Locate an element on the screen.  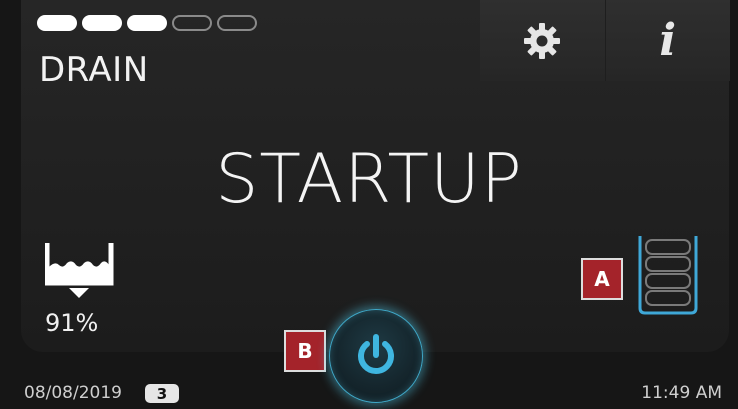
info-icon: i is located at coordinates (668, 40).